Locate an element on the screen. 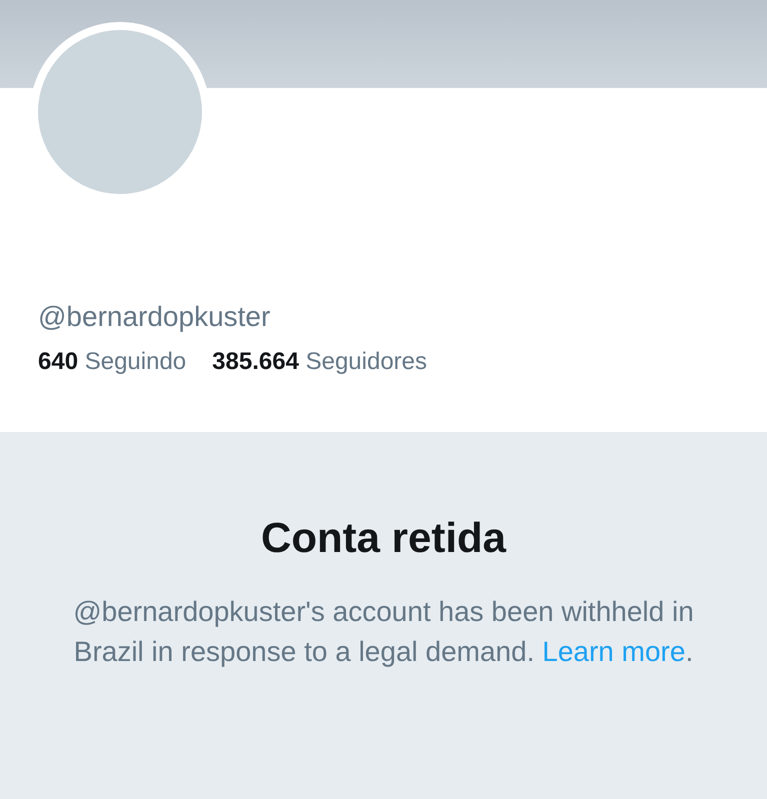  follow-stat: 385.664 Seguidores is located at coordinates (320, 362).